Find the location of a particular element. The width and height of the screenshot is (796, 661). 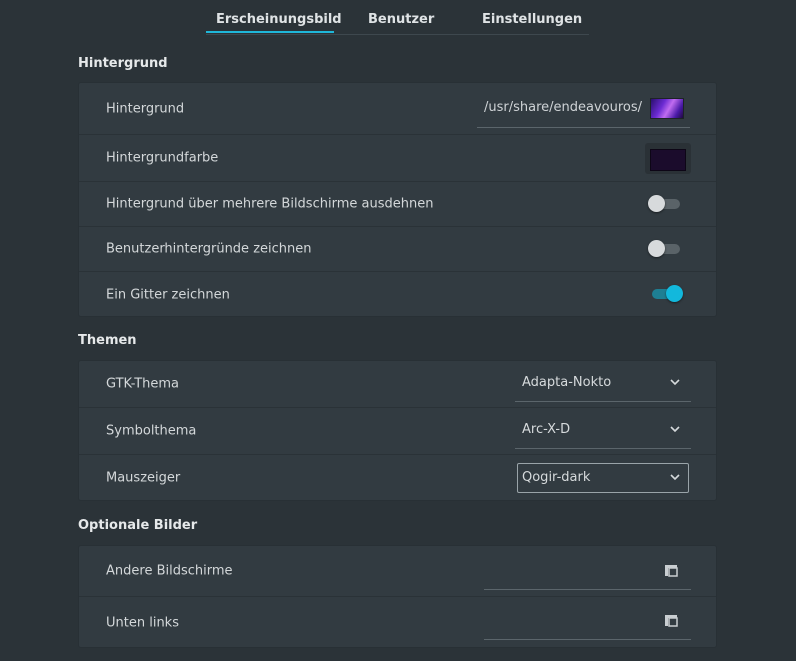

tab-bar: Erscheinungsbild Benutzer Einstellungen is located at coordinates (397, 20).